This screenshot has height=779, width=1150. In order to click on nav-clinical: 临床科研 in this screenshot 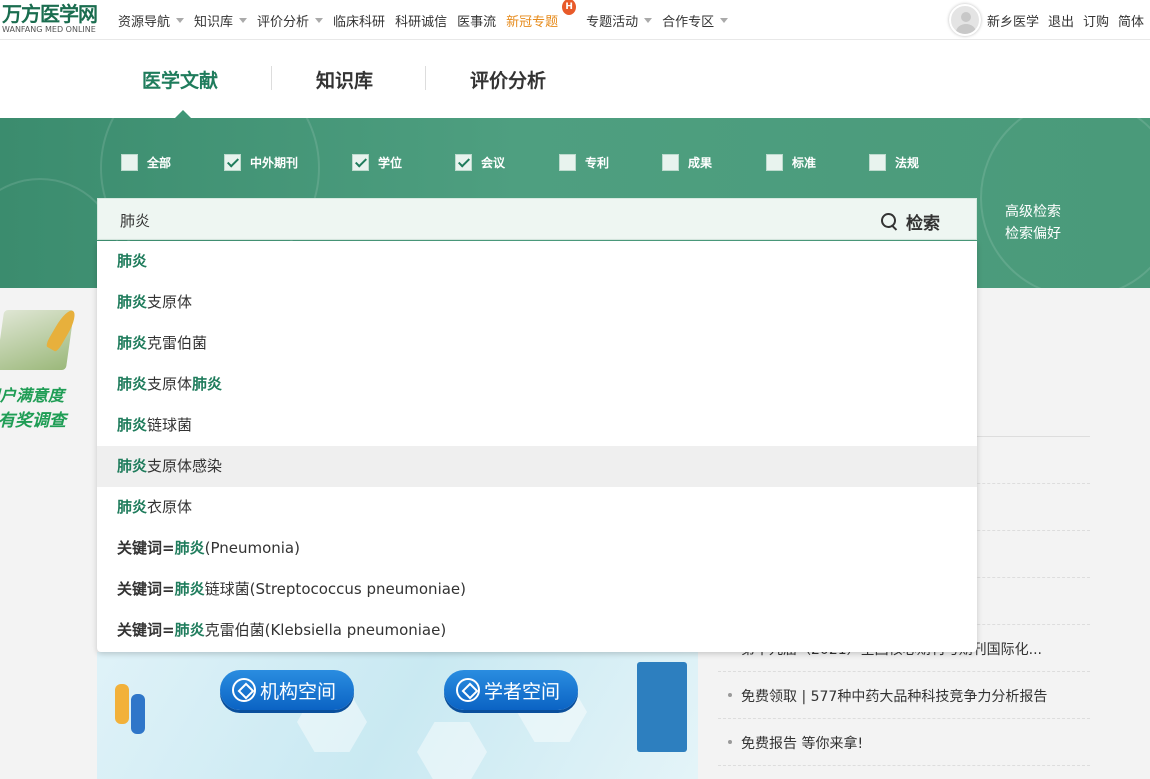, I will do `click(359, 20)`.